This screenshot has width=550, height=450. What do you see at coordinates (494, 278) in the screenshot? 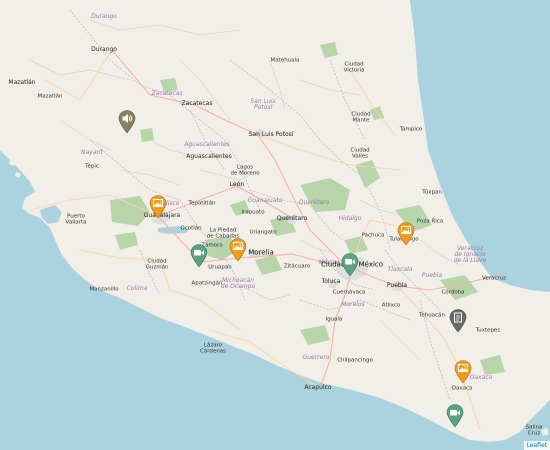
I see `map-label: Veracruz` at bounding box center [494, 278].